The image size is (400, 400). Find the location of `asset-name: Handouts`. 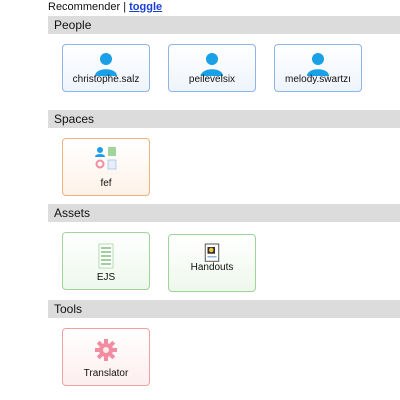

asset-name: Handouts is located at coordinates (212, 267).